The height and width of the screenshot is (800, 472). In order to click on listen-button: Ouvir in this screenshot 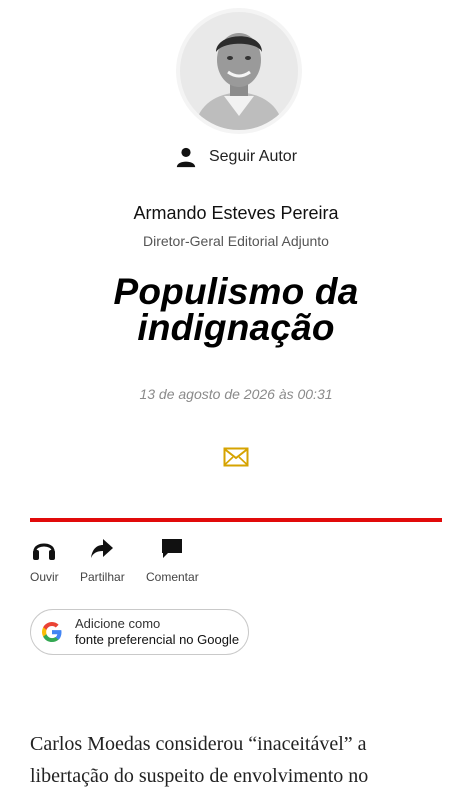, I will do `click(44, 560)`.